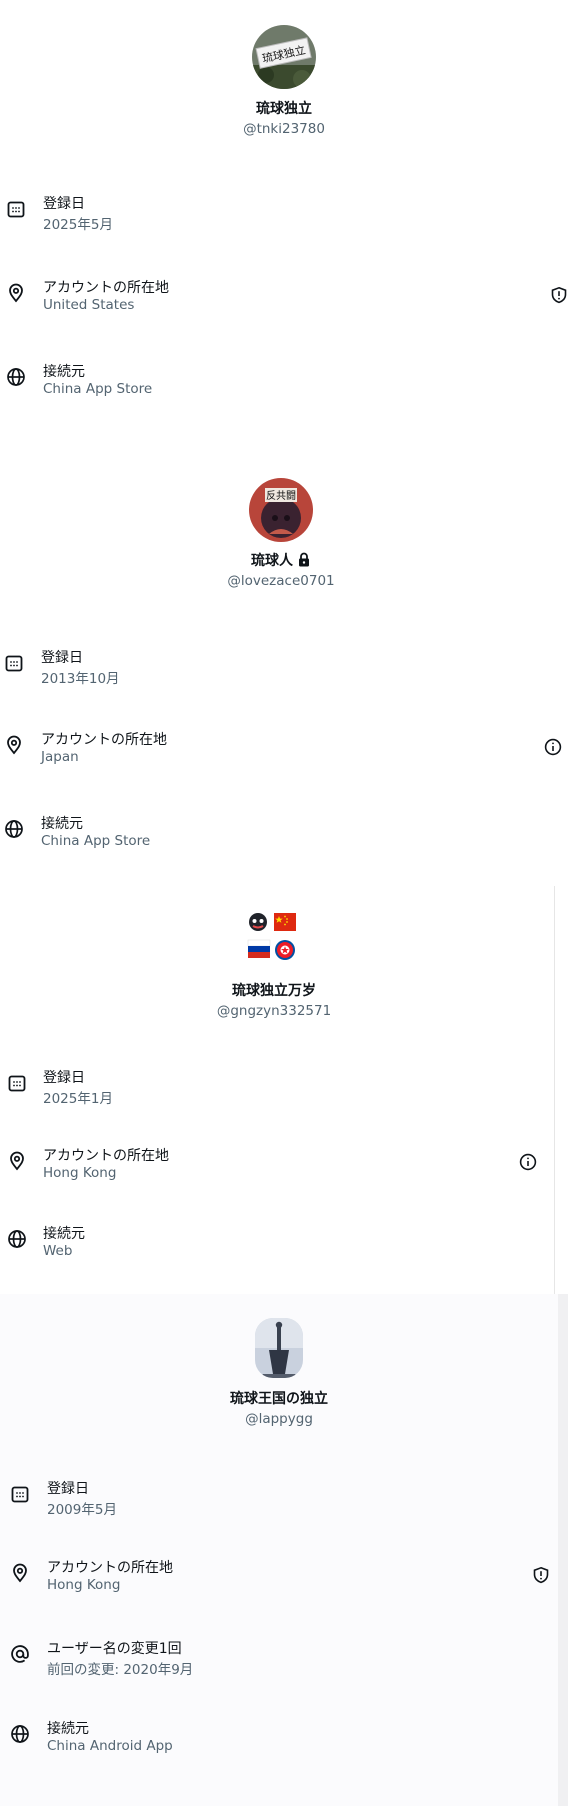 This screenshot has height=1806, width=568. What do you see at coordinates (275, 1660) in the screenshot?
I see `username-change-row: ユーザー名の変更1回 前回の変更: 2020年9月` at bounding box center [275, 1660].